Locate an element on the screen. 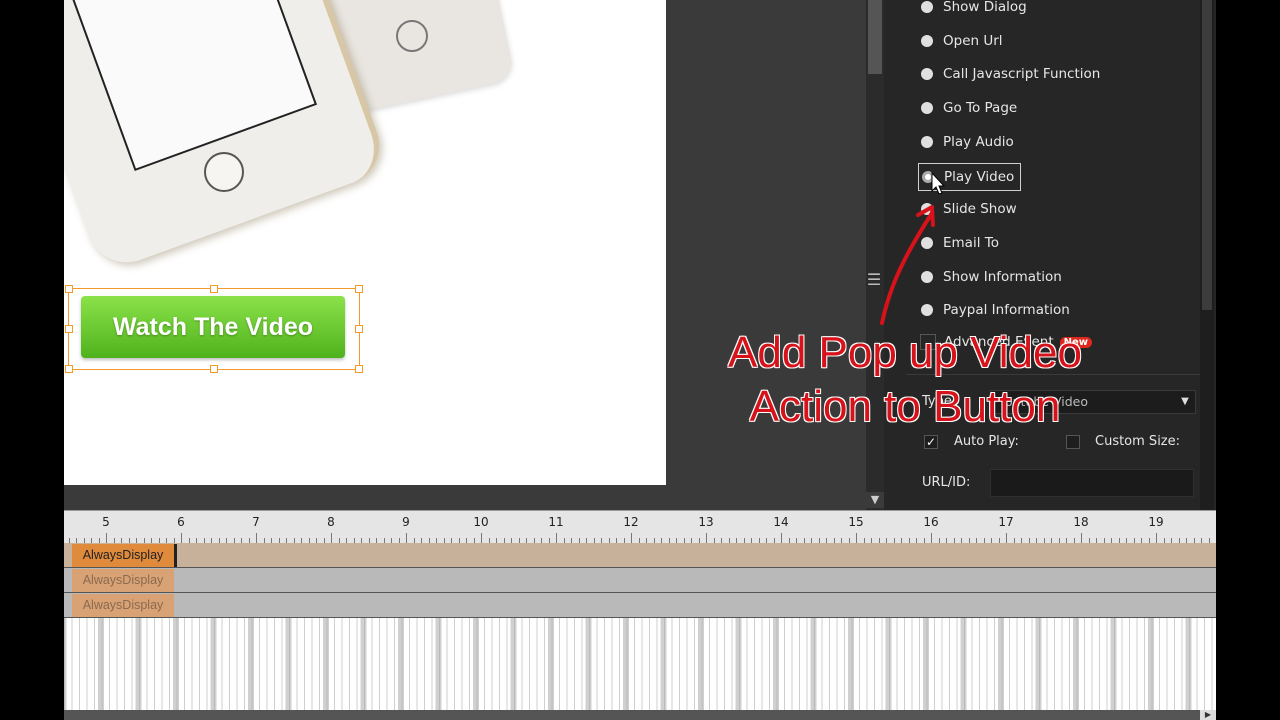 The height and width of the screenshot is (720, 1280). ruler-tick-label: 16 is located at coordinates (931, 522).